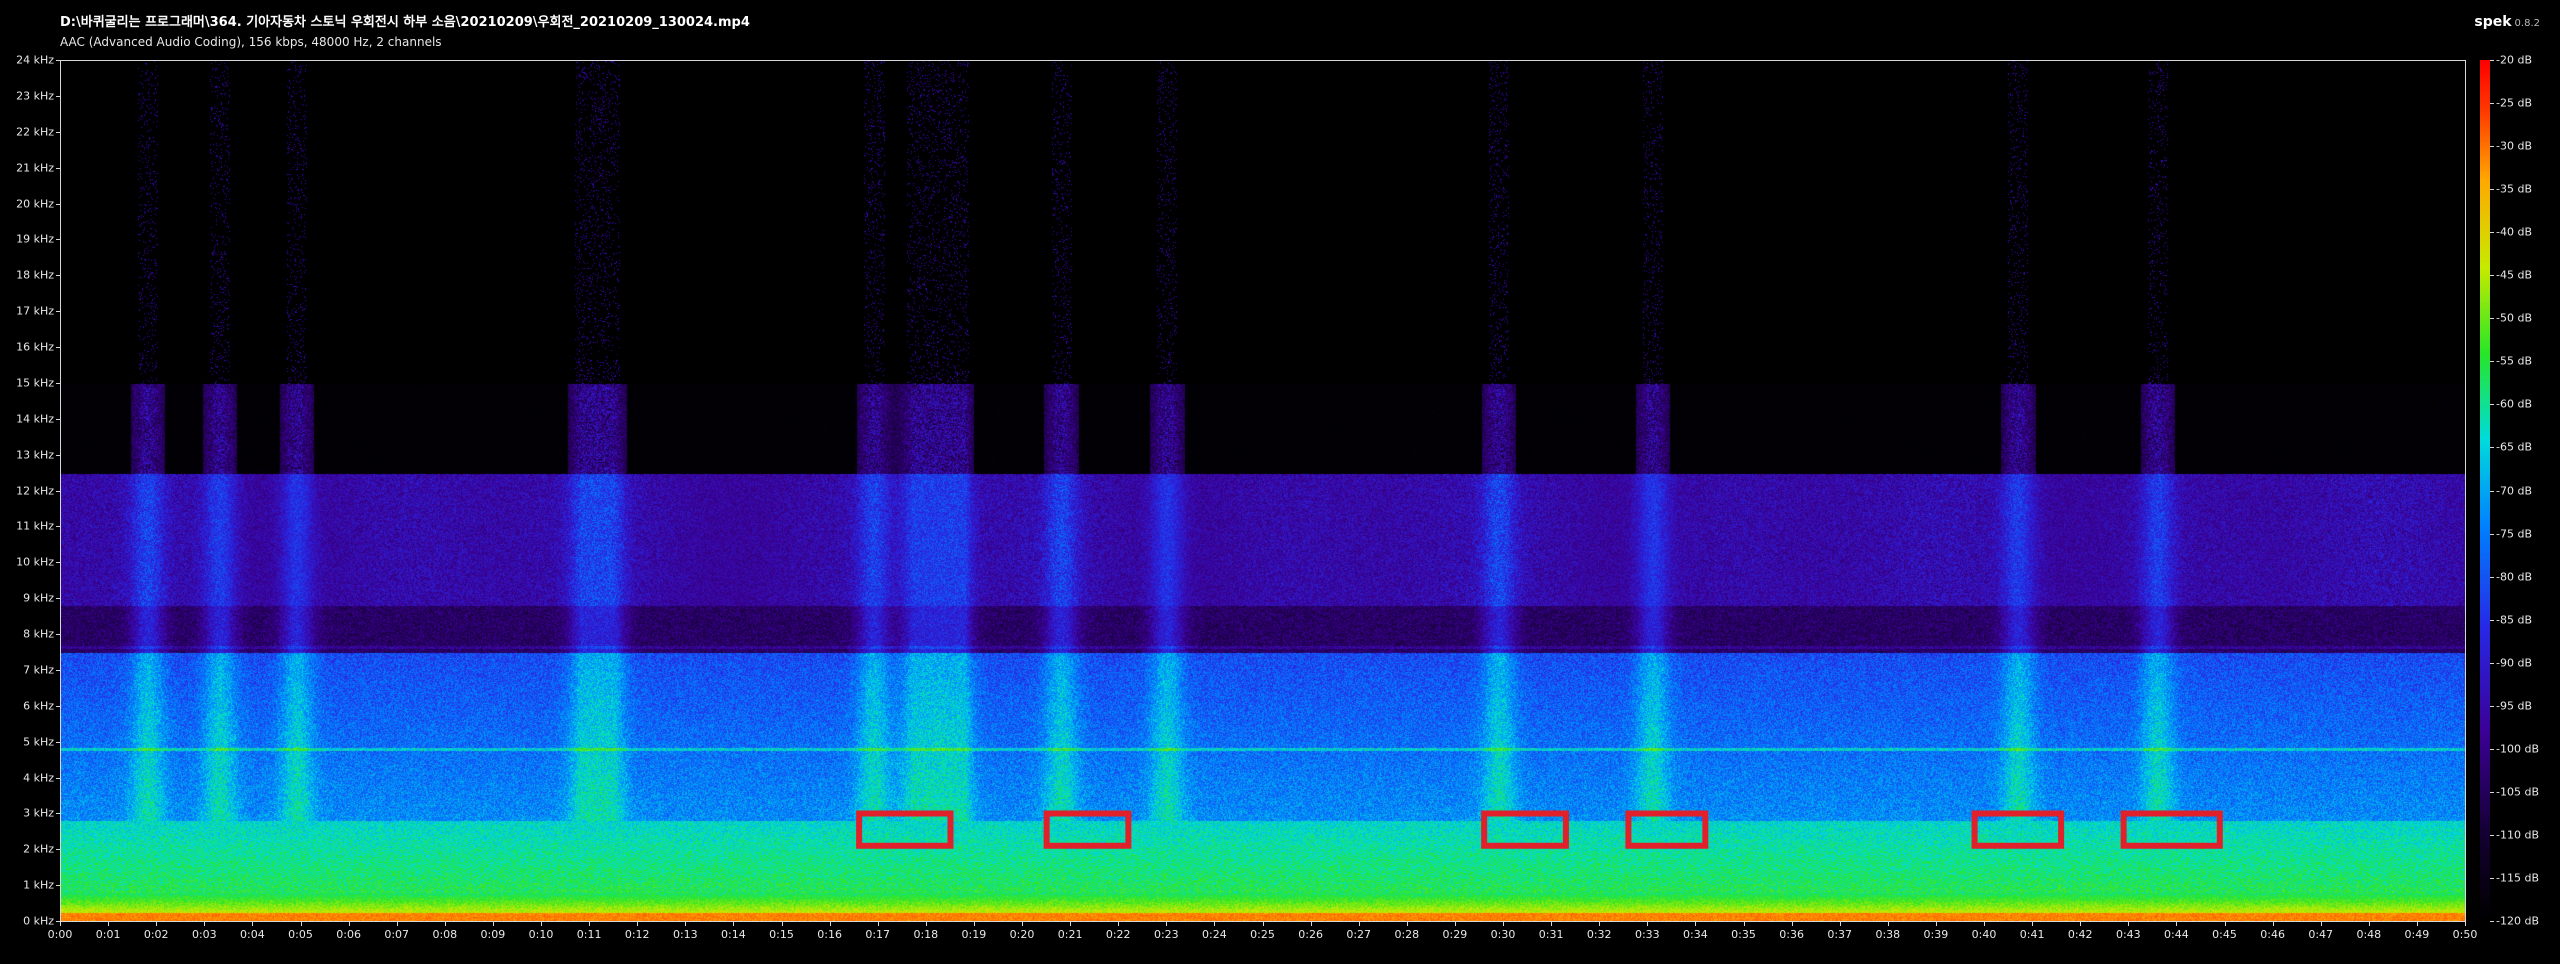 This screenshot has height=964, width=2560. Describe the element at coordinates (2517, 835) in the screenshot. I see `colorbar-tick-label: -110 dB` at that location.